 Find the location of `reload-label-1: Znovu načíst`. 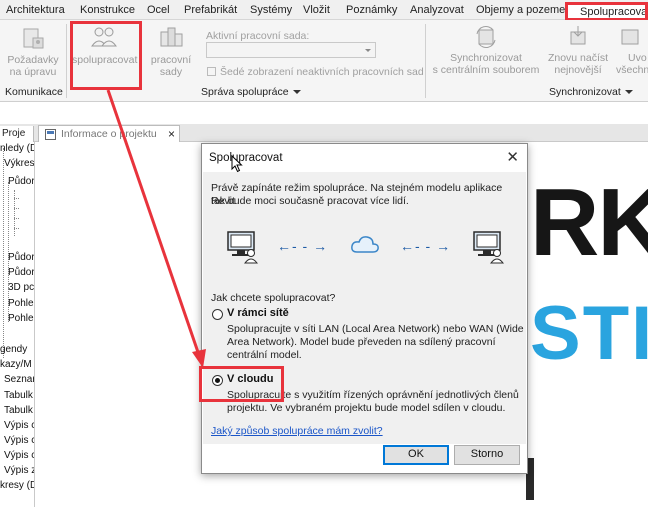

reload-label-1: Znovu načíst is located at coordinates (578, 58).